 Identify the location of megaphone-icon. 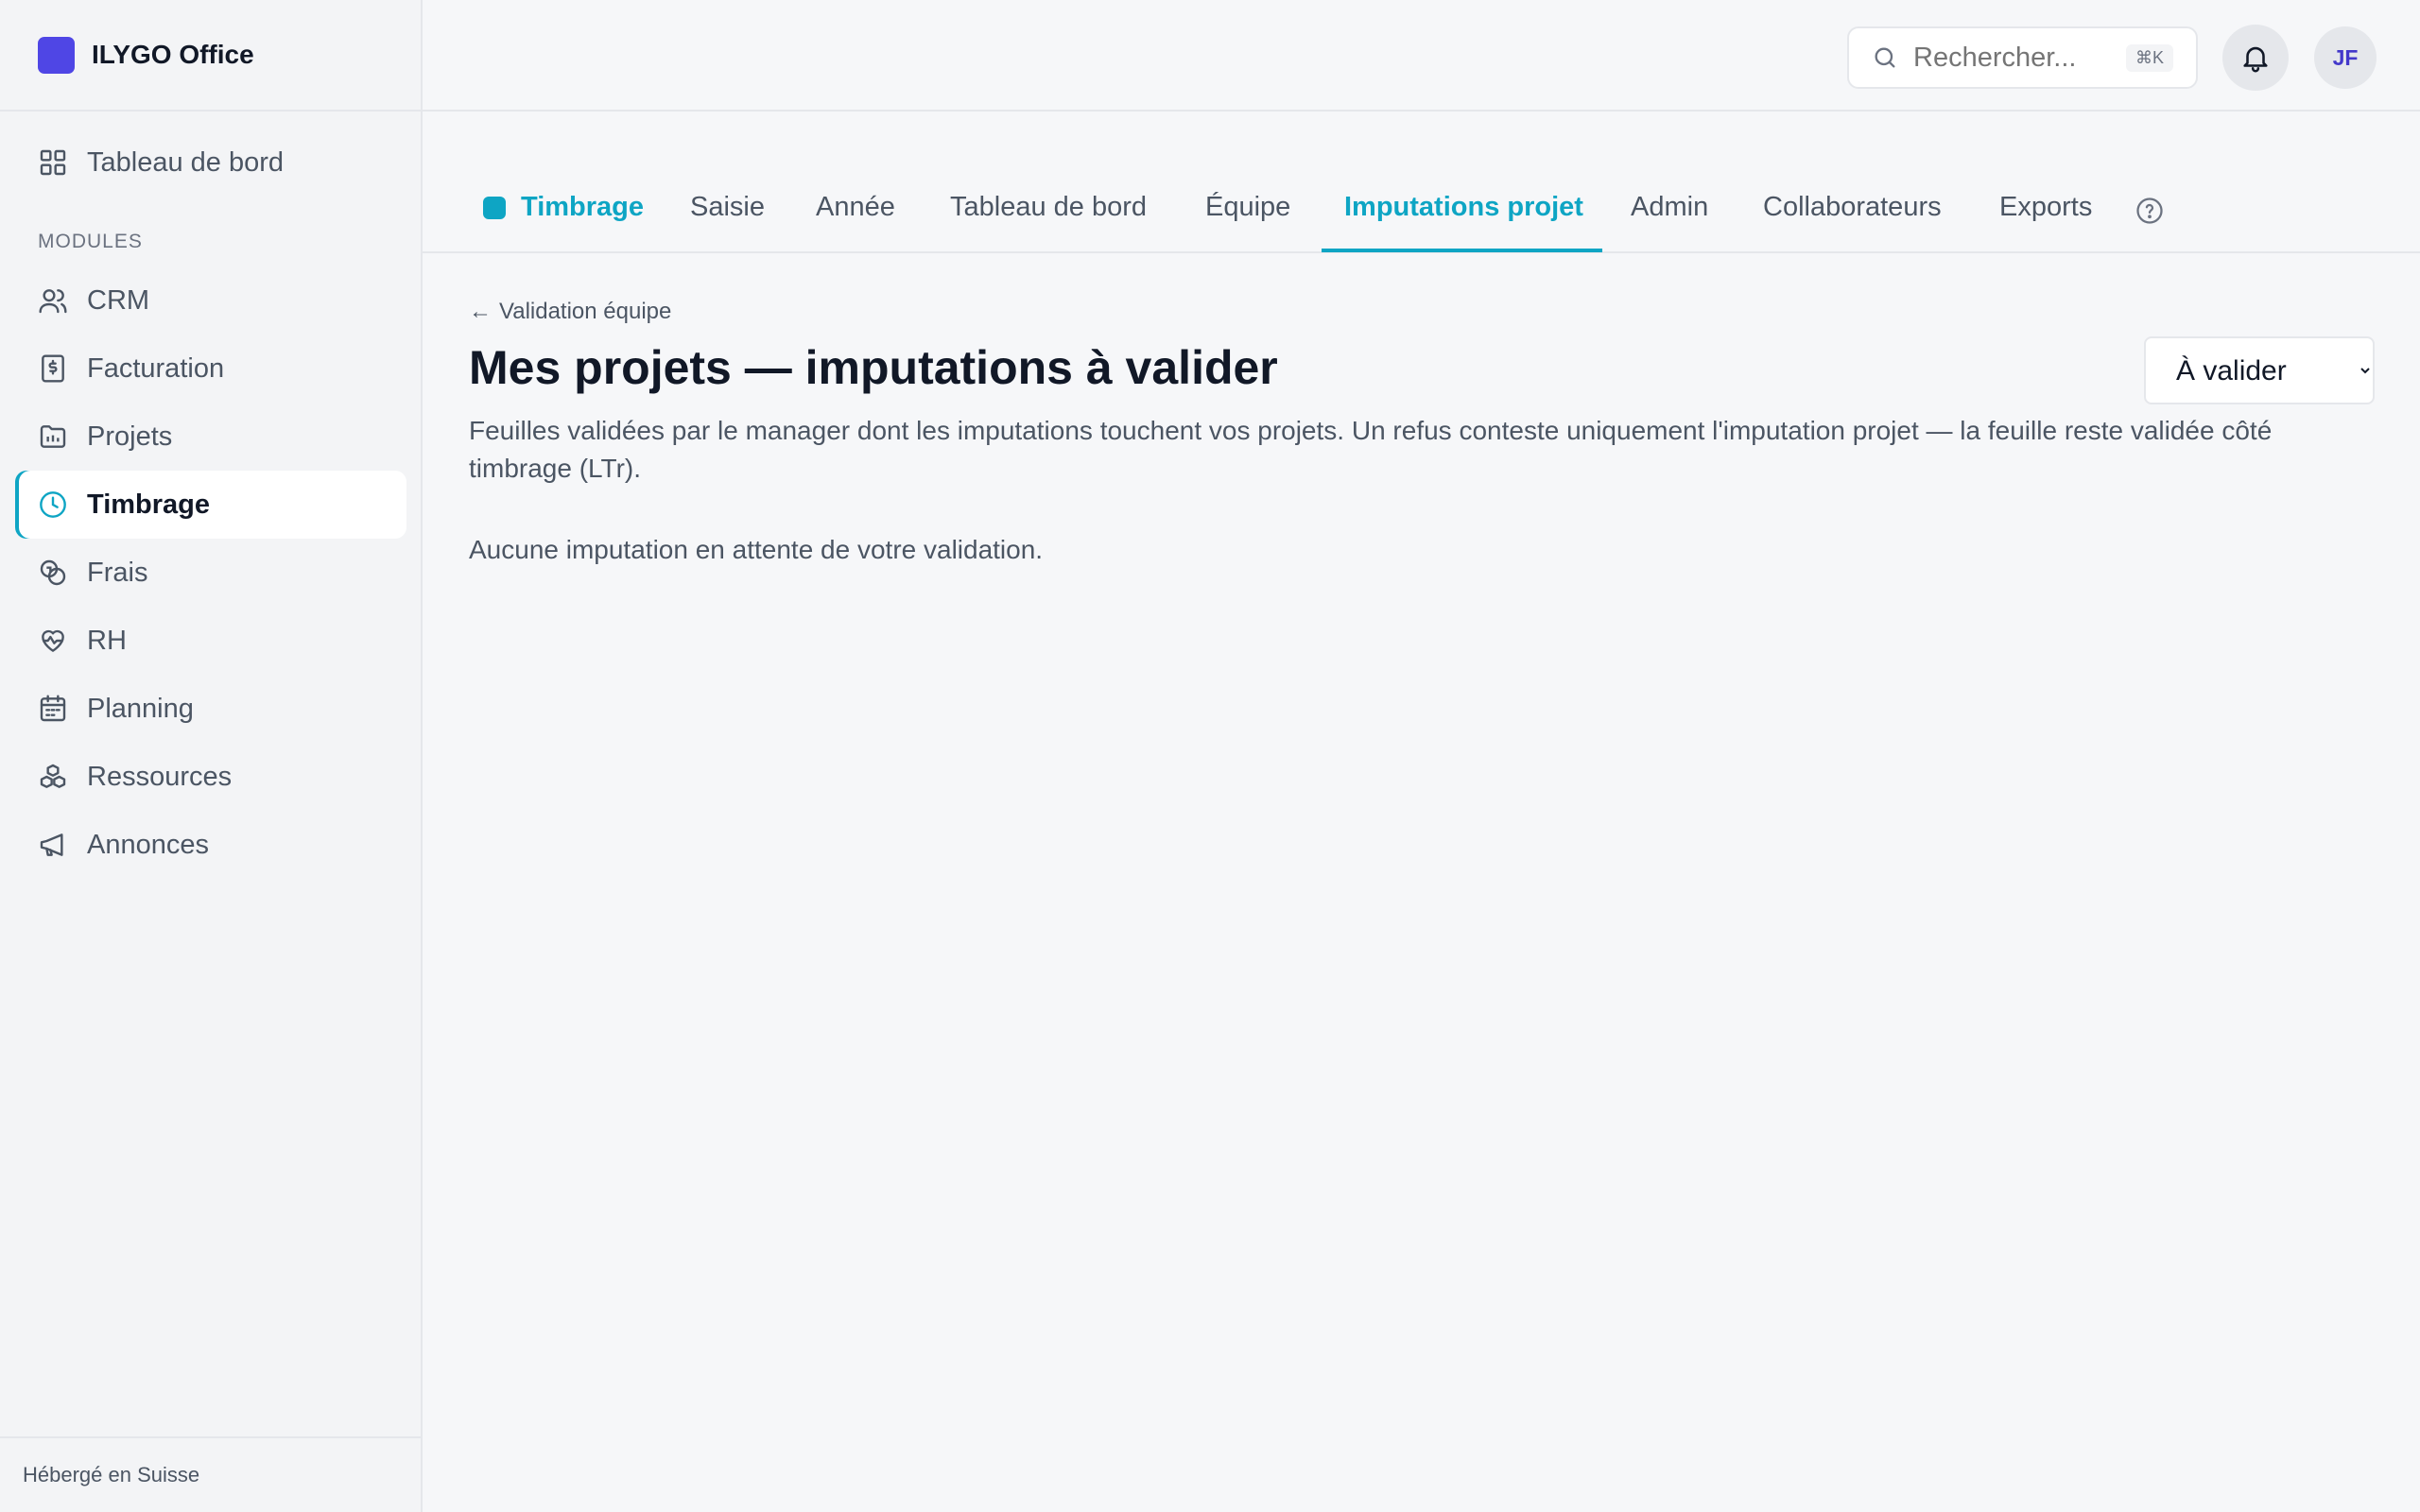
(51, 844).